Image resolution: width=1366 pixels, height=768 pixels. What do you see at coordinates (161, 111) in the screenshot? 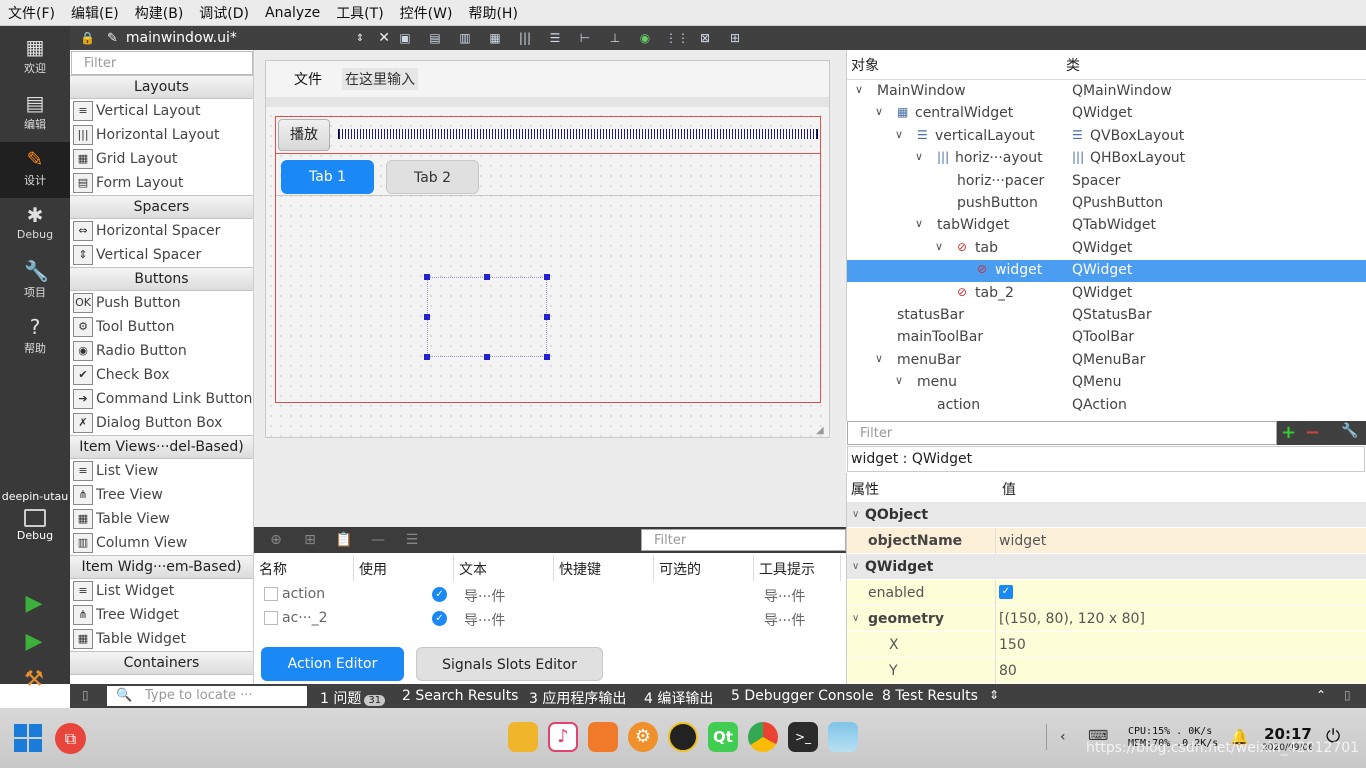
I see `widget-item: ≡ Vertical Layout` at bounding box center [161, 111].